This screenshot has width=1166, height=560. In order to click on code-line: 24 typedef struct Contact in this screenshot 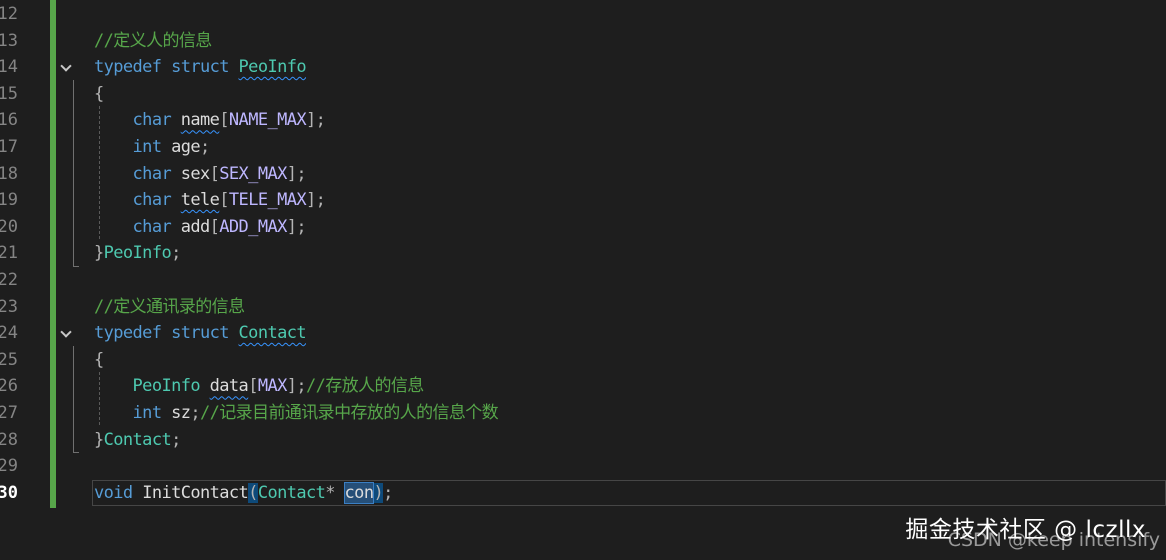, I will do `click(583, 333)`.